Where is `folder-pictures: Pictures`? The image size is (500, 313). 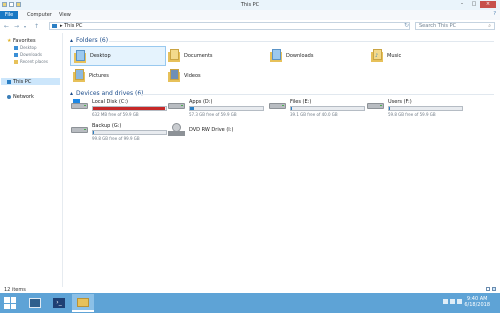
folder-pictures: Pictures is located at coordinates (91, 75).